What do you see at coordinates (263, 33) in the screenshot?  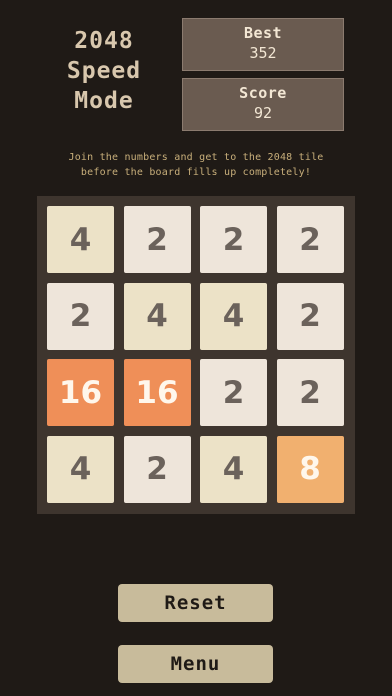 I see `best-label: Best` at bounding box center [263, 33].